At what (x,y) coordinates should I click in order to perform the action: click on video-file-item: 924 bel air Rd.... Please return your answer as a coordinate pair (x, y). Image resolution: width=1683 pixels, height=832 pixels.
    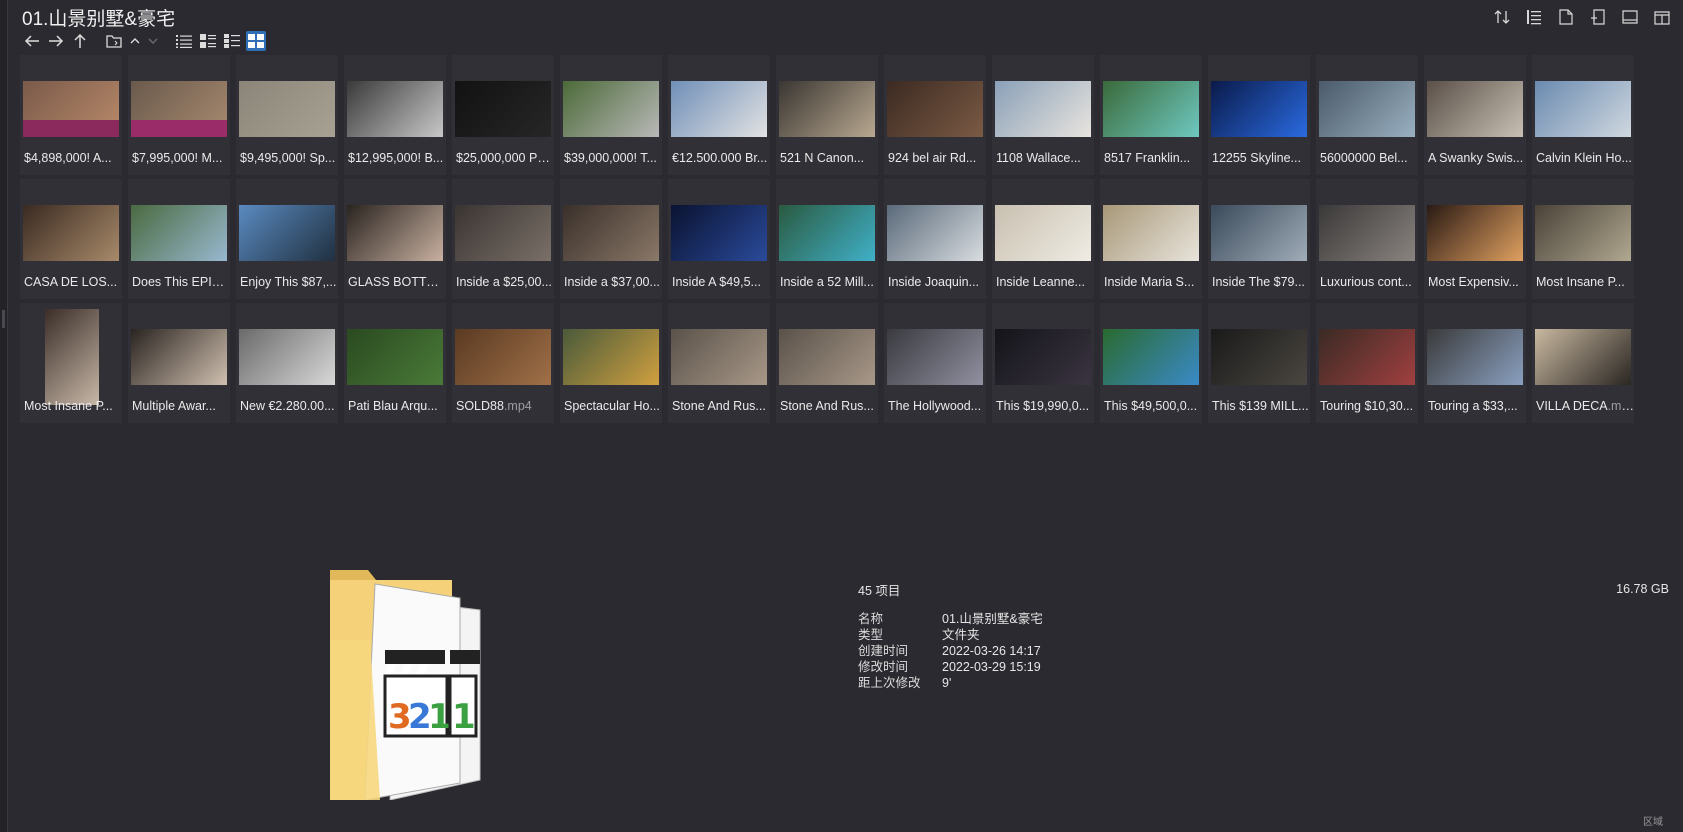
    Looking at the image, I should click on (935, 115).